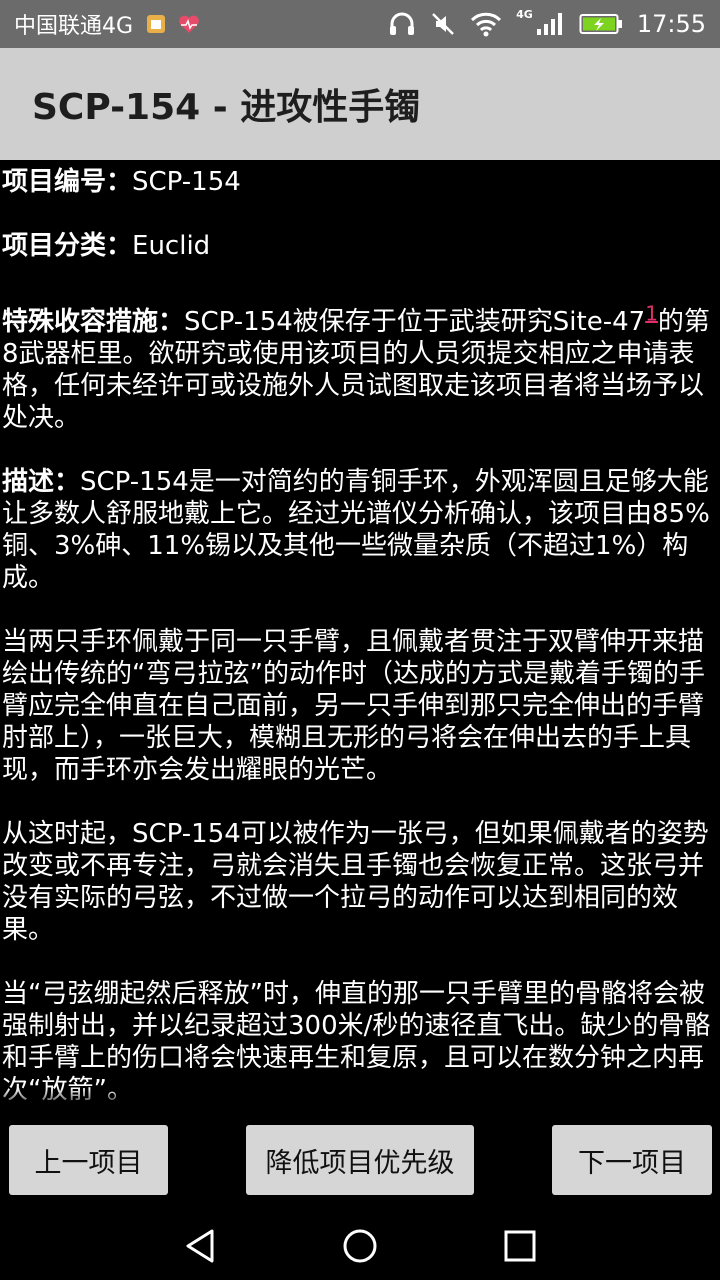 This screenshot has height=1280, width=720. Describe the element at coordinates (171, 246) in the screenshot. I see `object-class-value: Euclid` at that location.